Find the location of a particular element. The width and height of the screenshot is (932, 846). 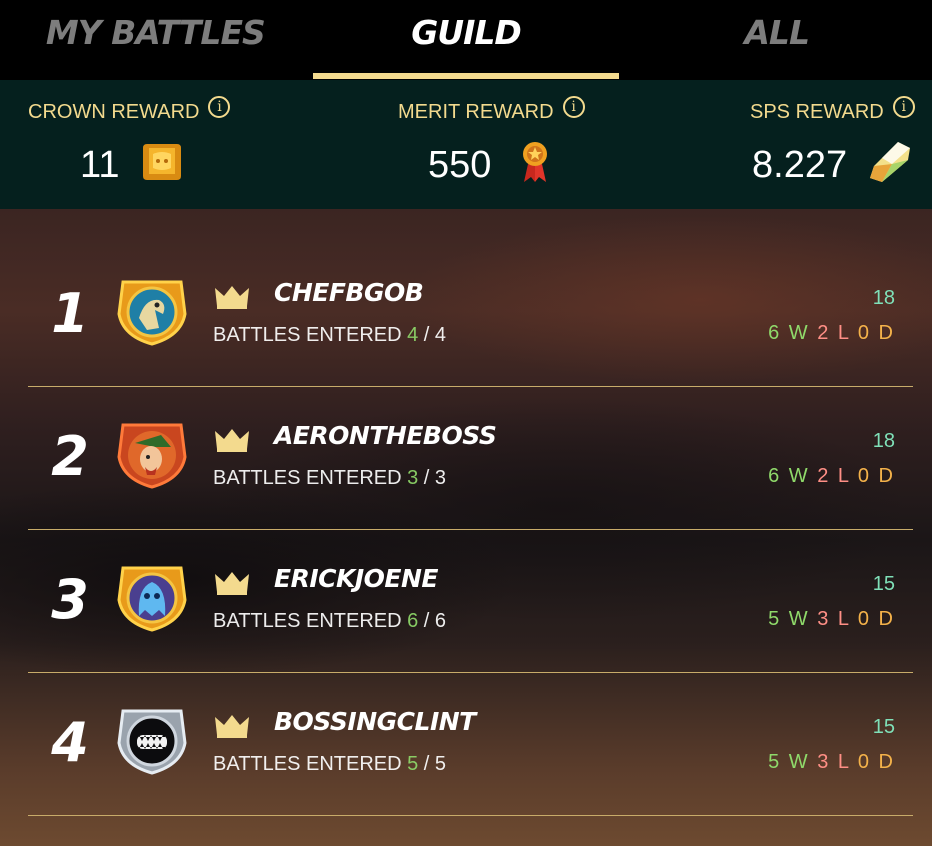

battles-entered: BATTLES ENTERED 5 / 5 is located at coordinates (330, 764).